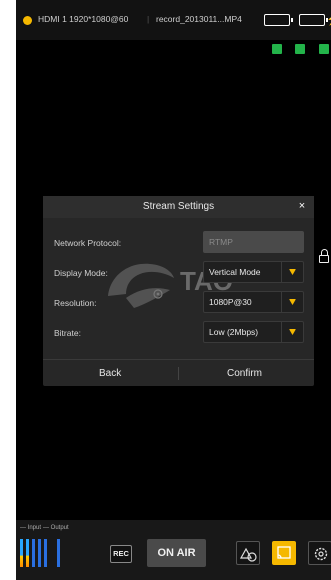  What do you see at coordinates (244, 373) in the screenshot?
I see `confirm-button: Confirm` at bounding box center [244, 373].